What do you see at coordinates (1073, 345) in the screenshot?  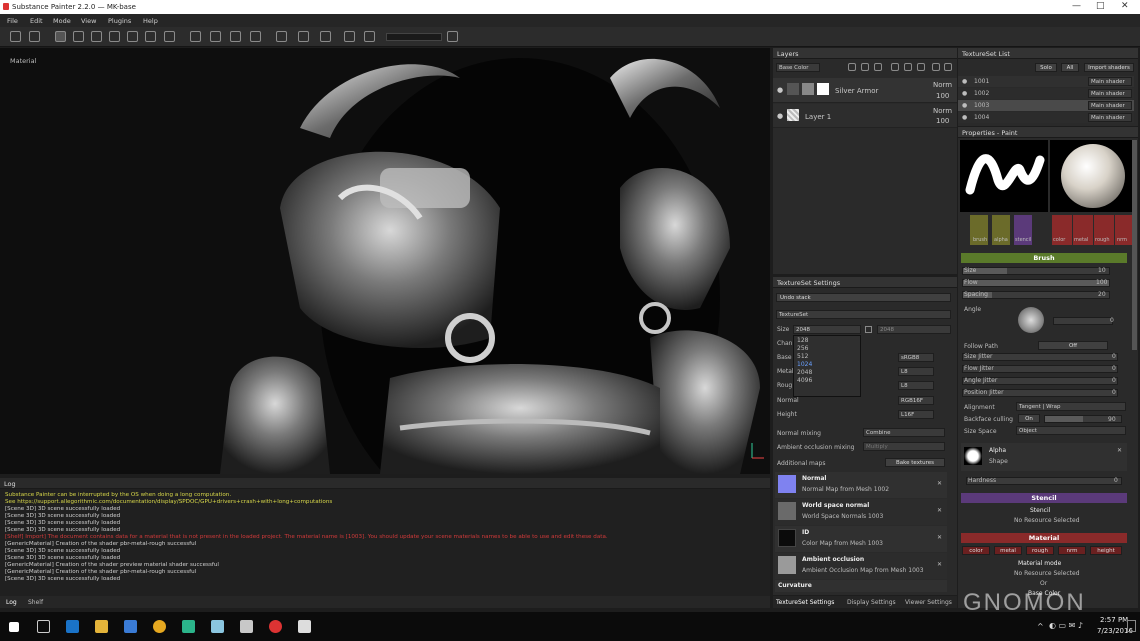 I see `follow-path-toggle: Off` at bounding box center [1073, 345].